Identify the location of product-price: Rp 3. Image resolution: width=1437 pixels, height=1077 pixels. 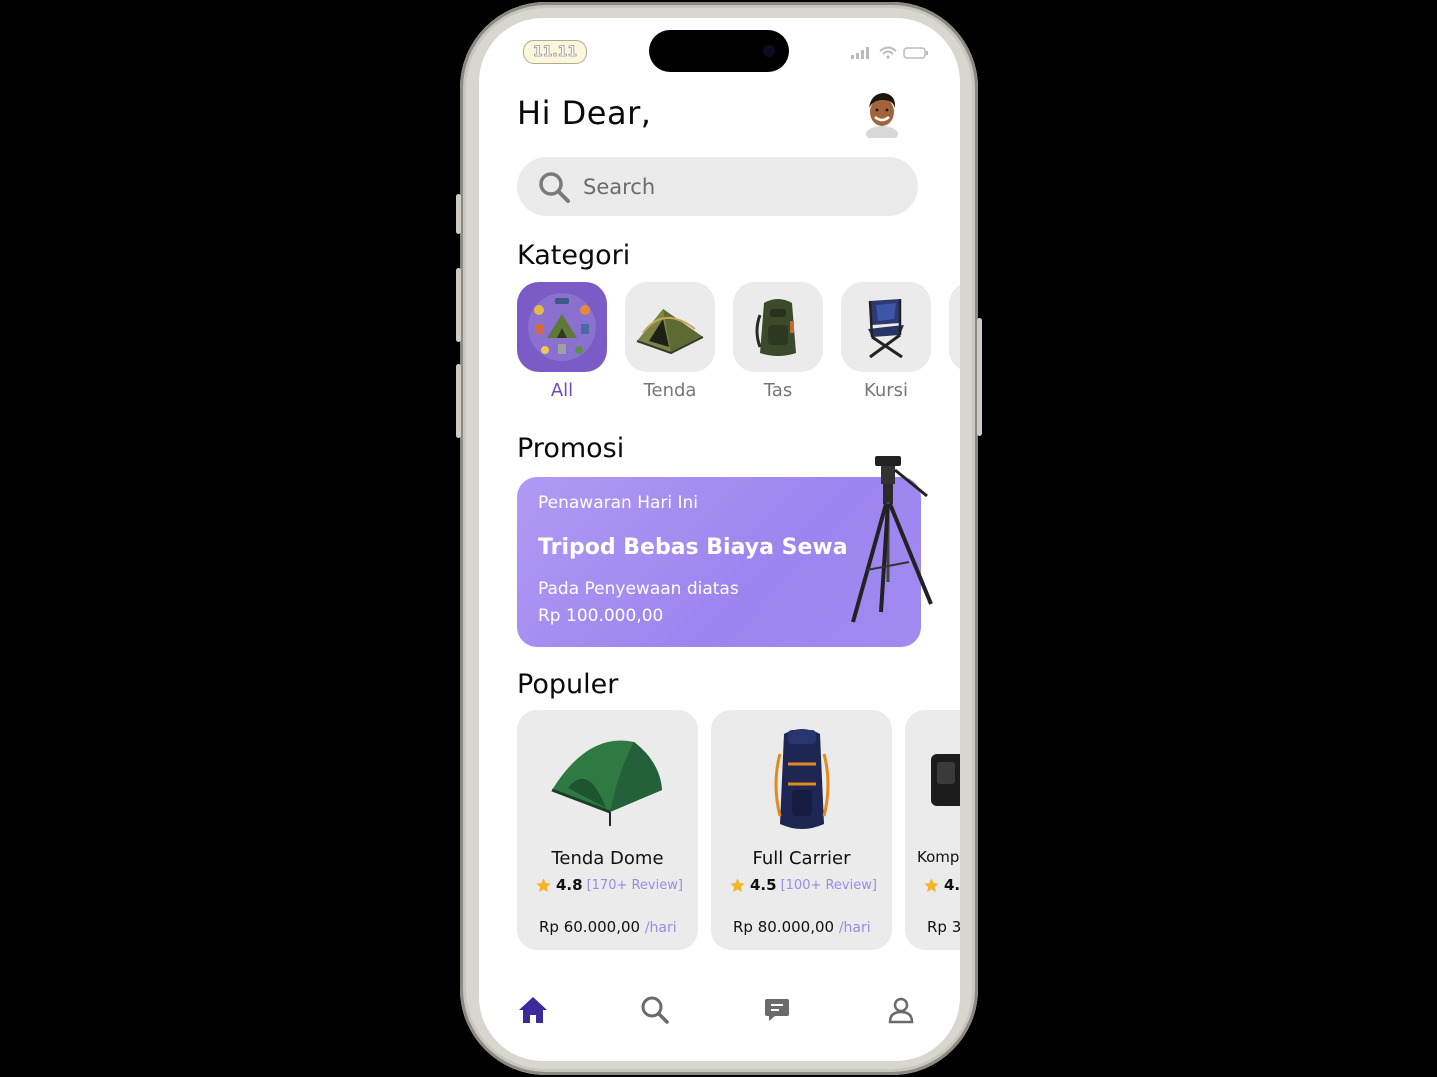
(943, 927).